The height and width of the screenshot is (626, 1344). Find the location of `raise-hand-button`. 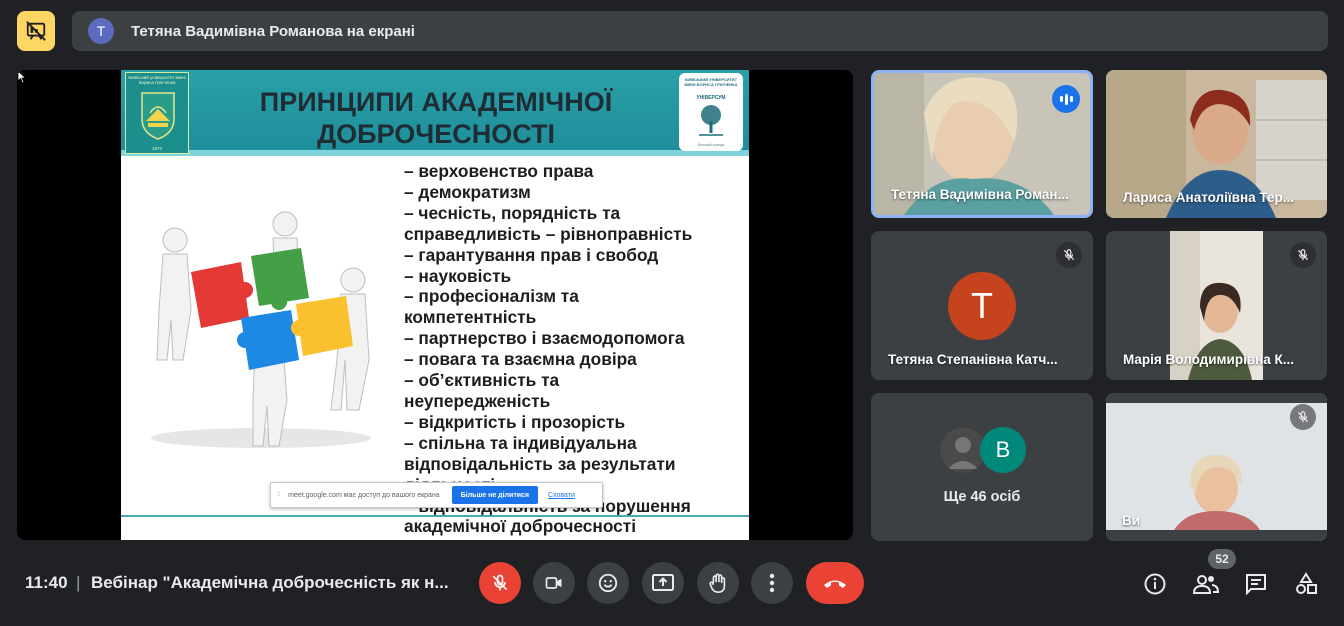

raise-hand-button is located at coordinates (718, 583).